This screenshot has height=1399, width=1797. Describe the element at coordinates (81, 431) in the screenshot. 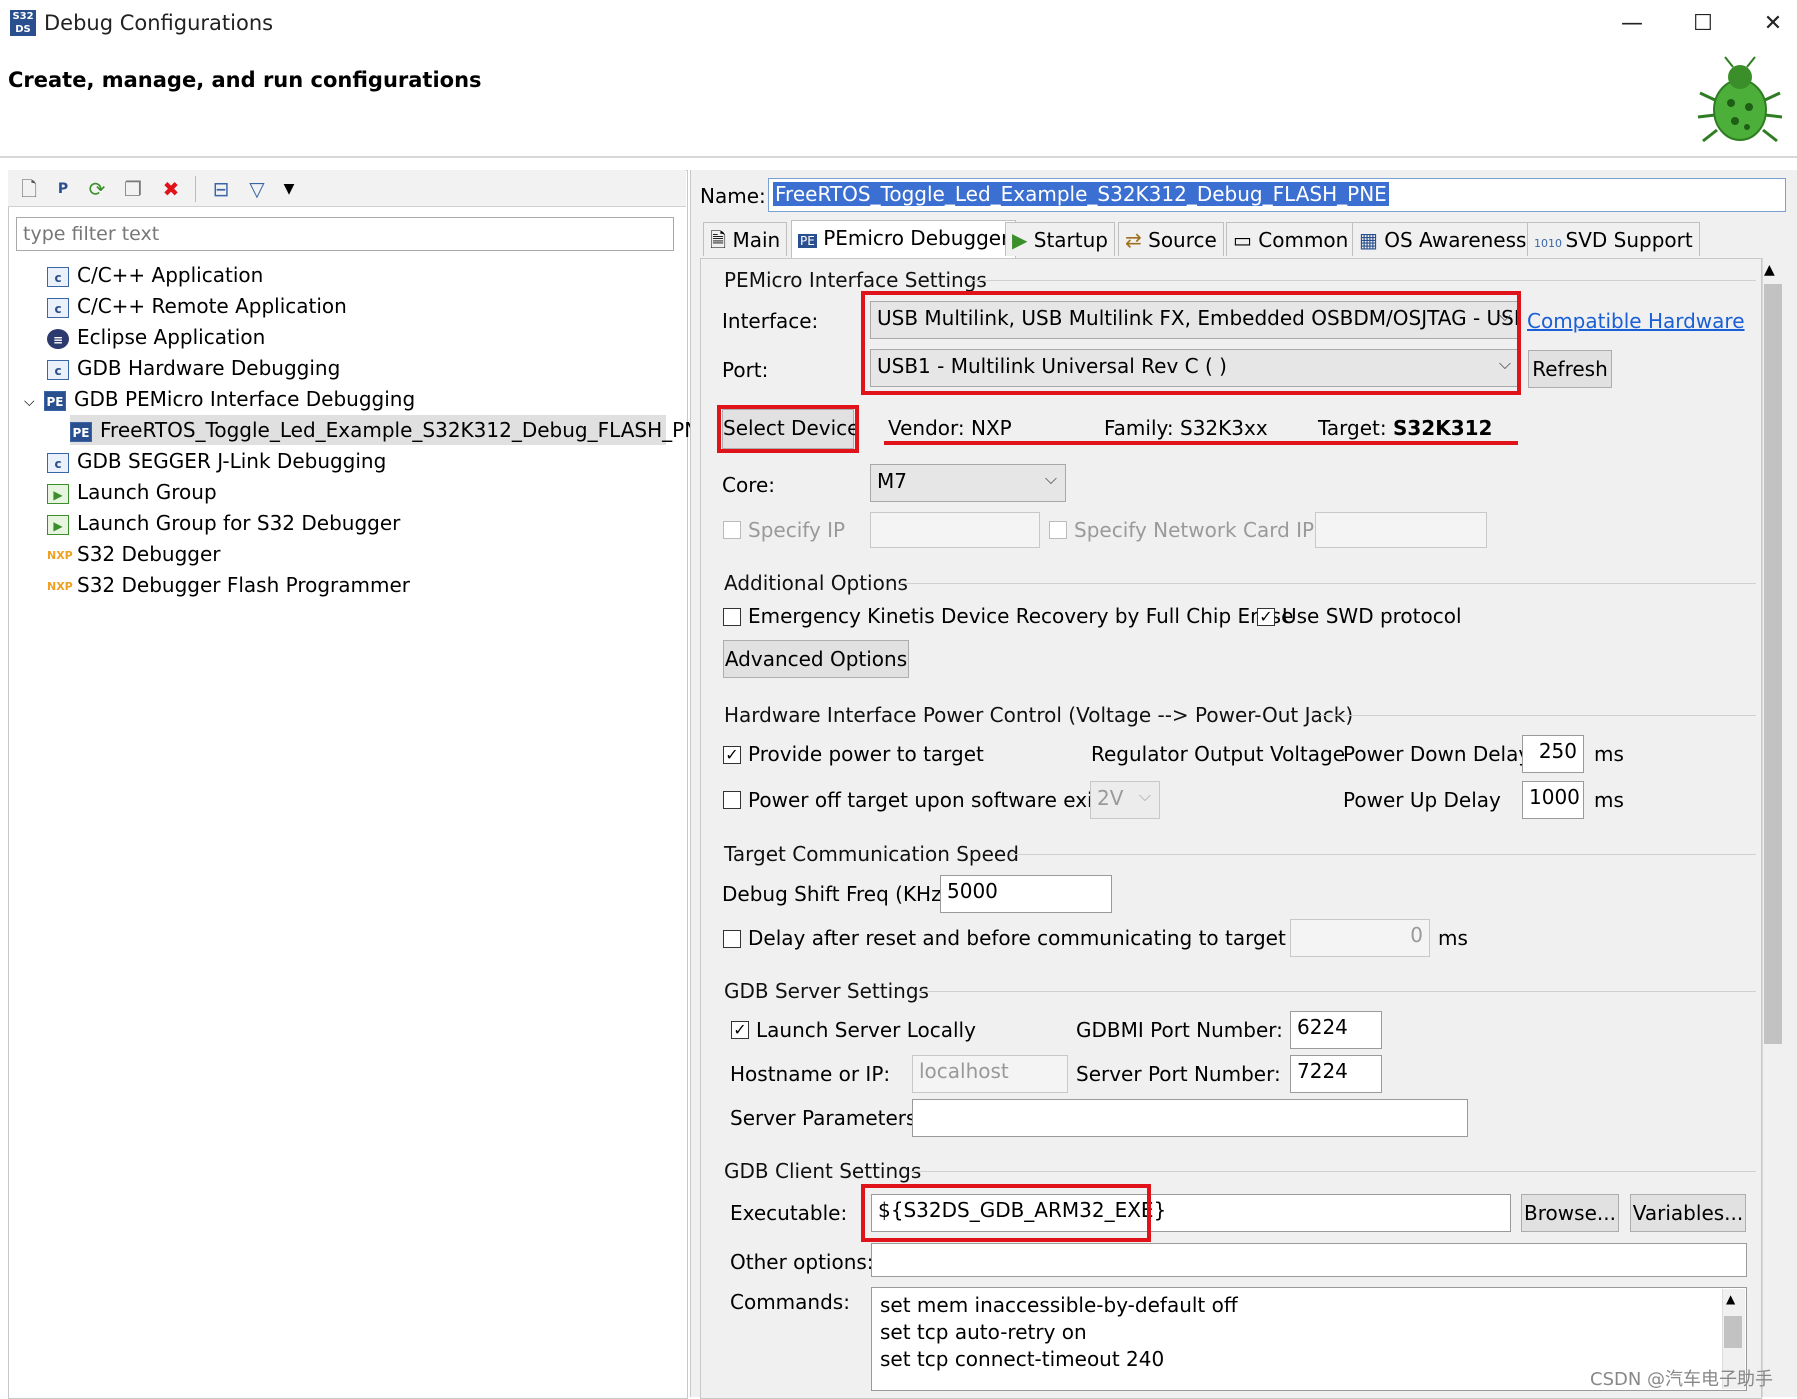

I see `pemicro-icon: PE` at that location.